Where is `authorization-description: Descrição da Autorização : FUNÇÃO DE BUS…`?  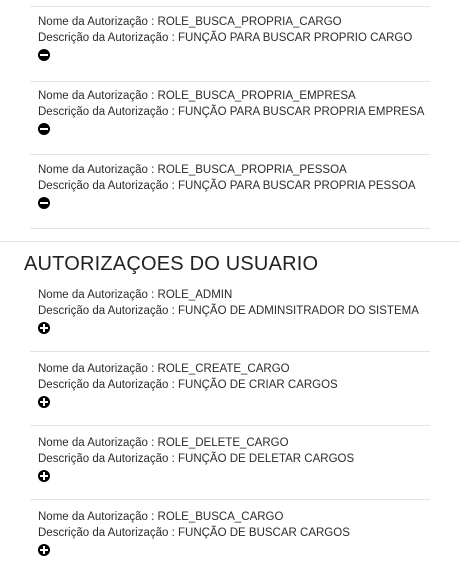
authorization-description: Descrição da Autorização : FUNÇÃO DE BUS… is located at coordinates (194, 533).